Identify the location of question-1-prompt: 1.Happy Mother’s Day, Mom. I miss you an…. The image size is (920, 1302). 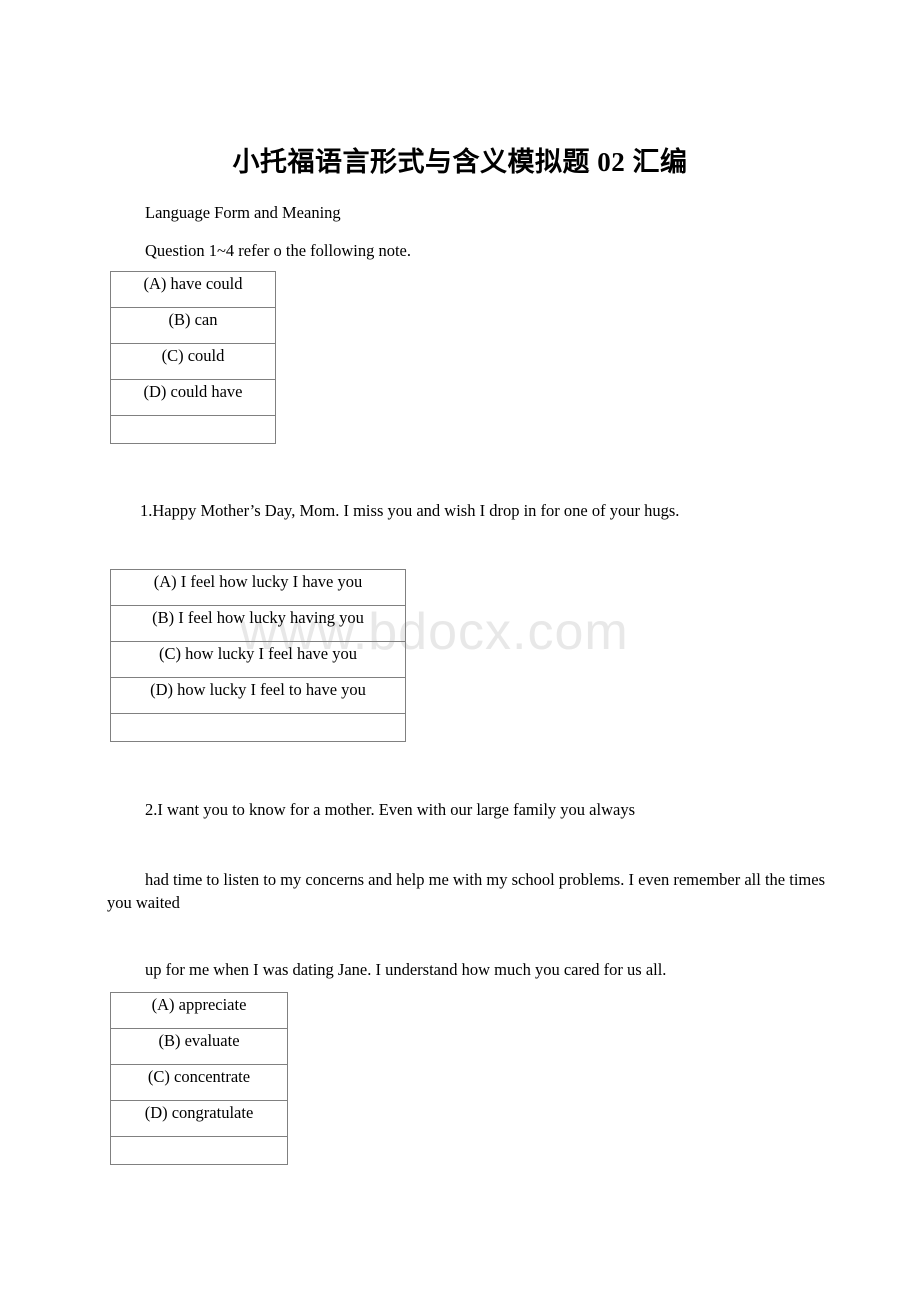
(410, 510).